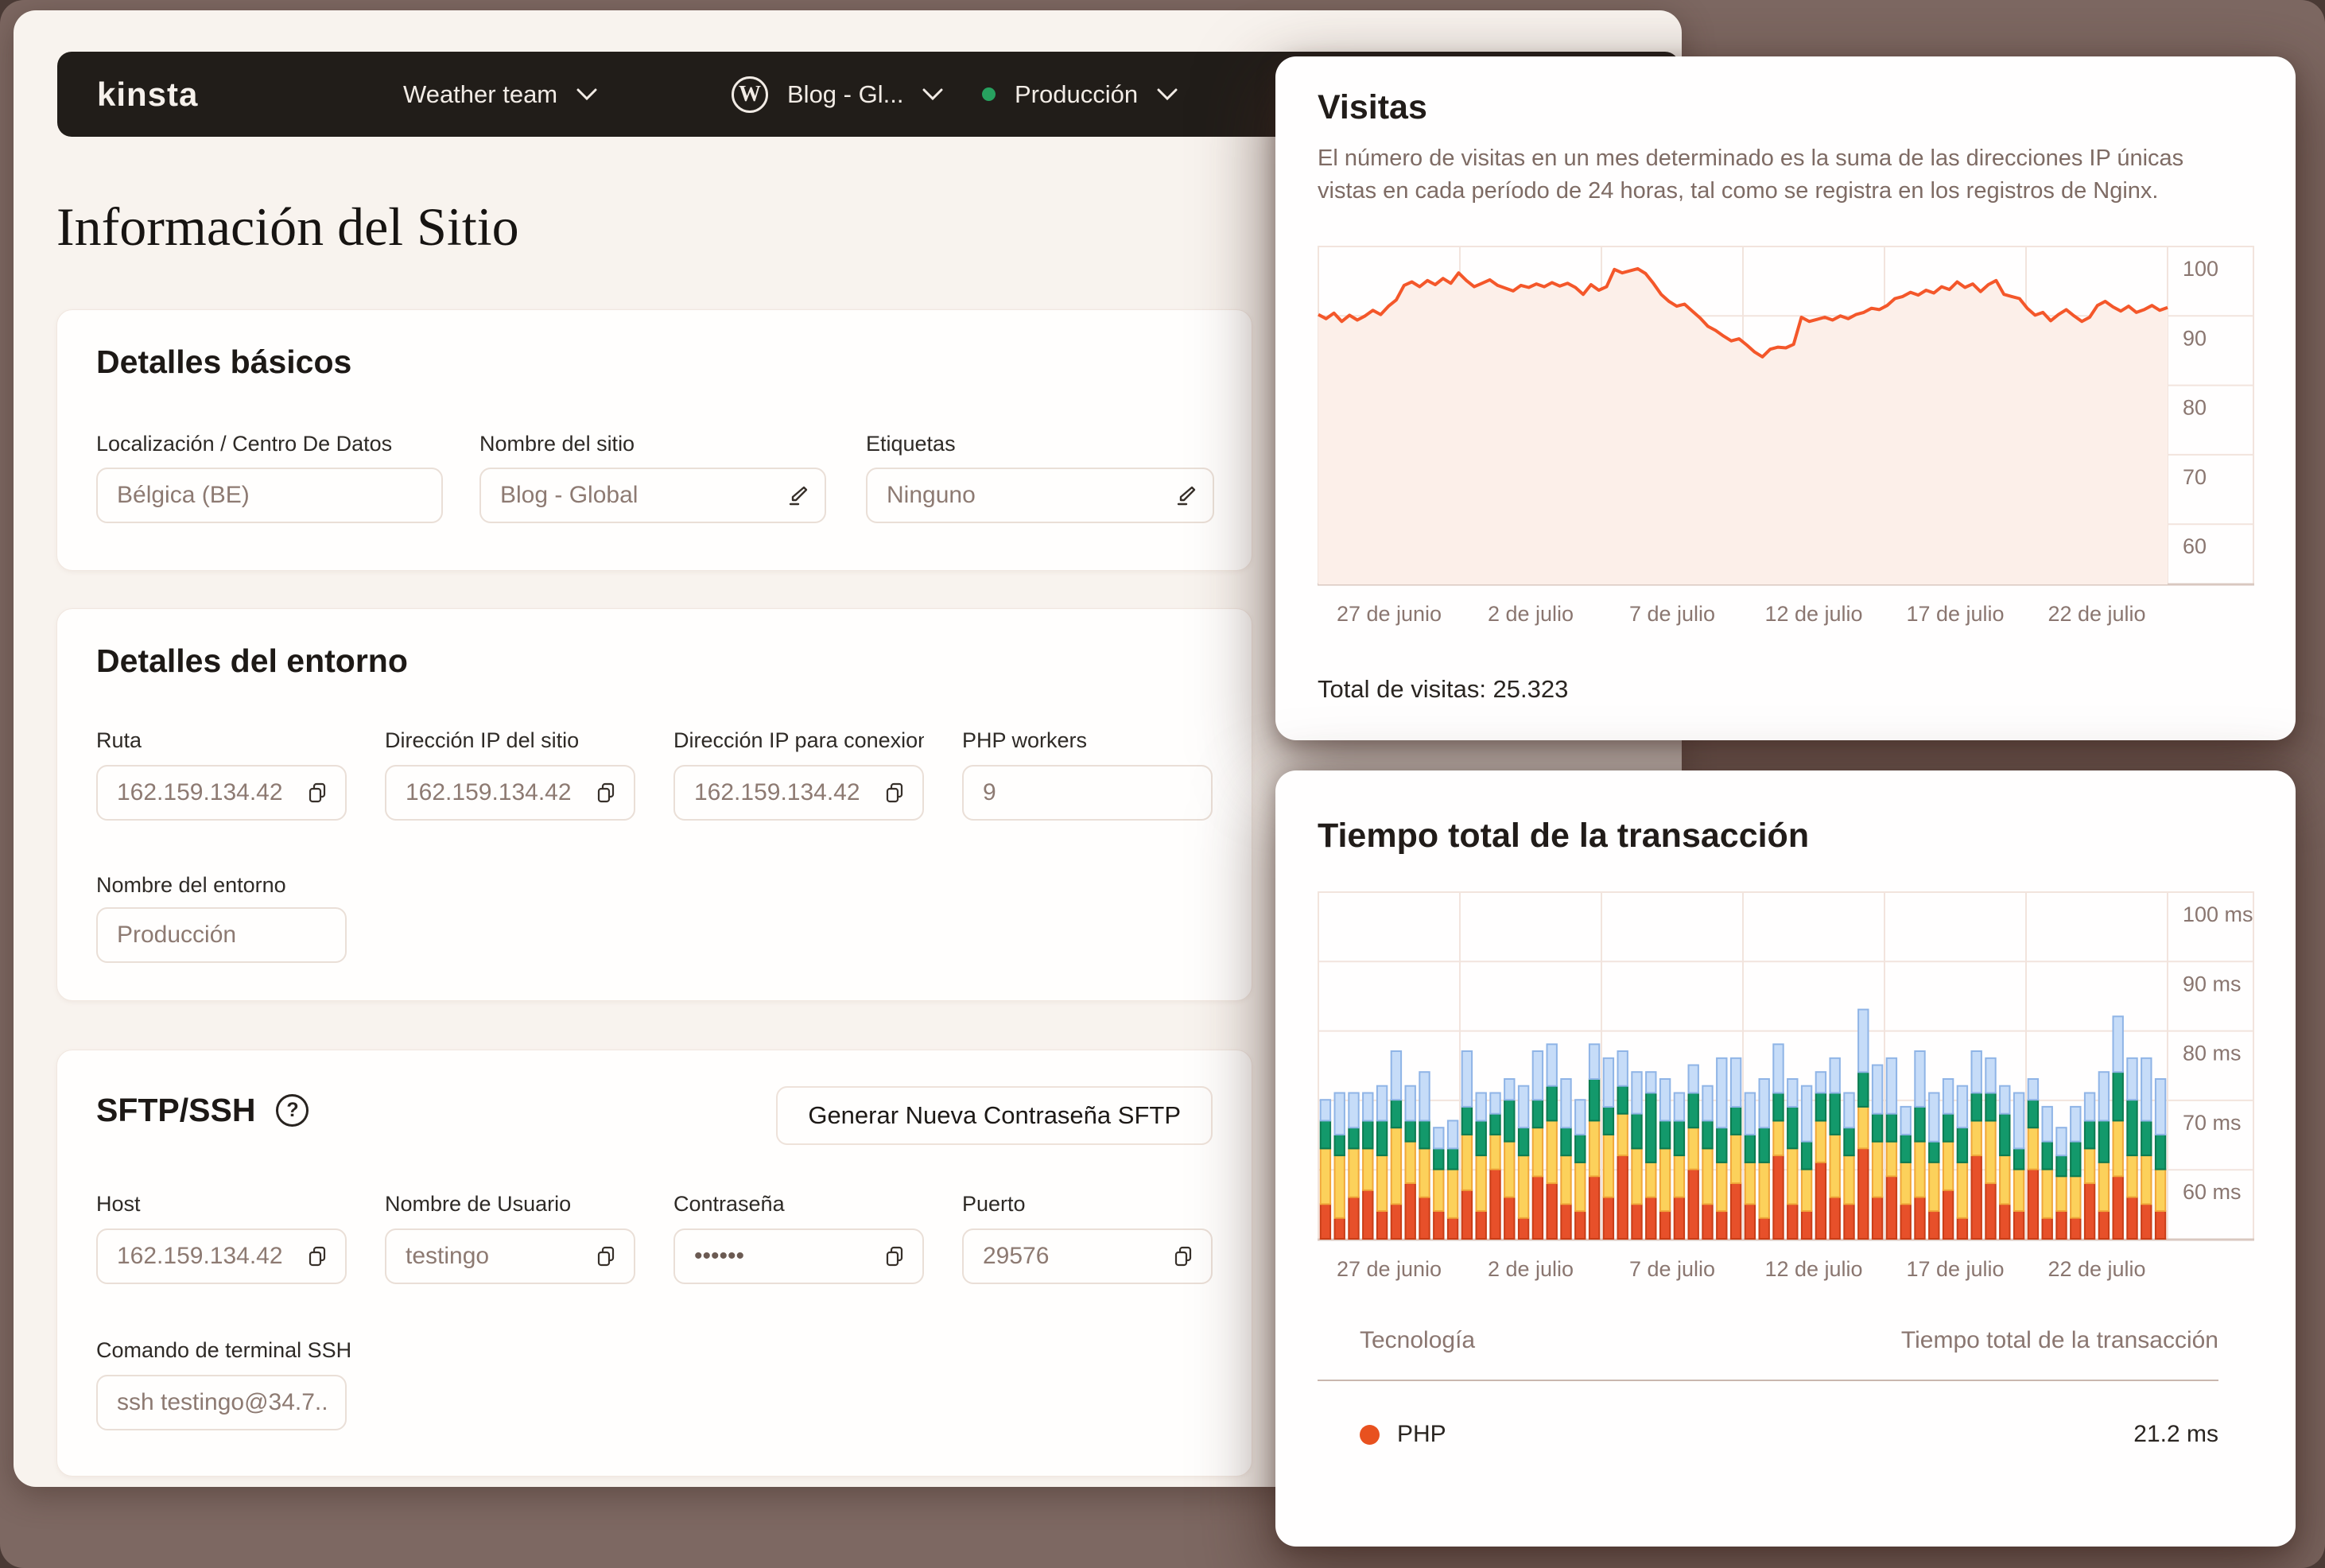 The image size is (2325, 1568). What do you see at coordinates (1087, 793) in the screenshot?
I see `php-workers-field: 9` at bounding box center [1087, 793].